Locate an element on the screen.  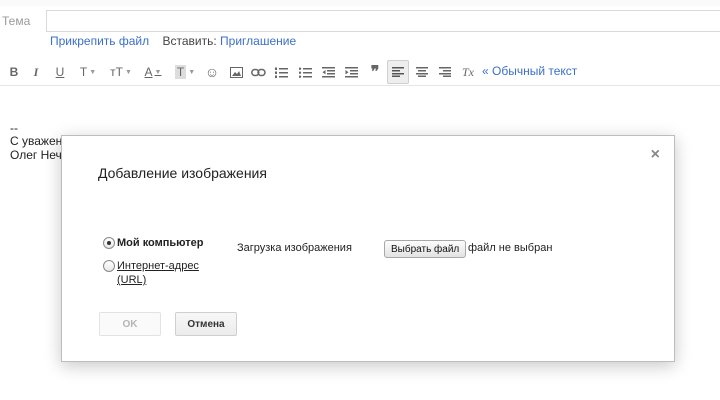
plain-text-link: « Обычный текст is located at coordinates (529, 71).